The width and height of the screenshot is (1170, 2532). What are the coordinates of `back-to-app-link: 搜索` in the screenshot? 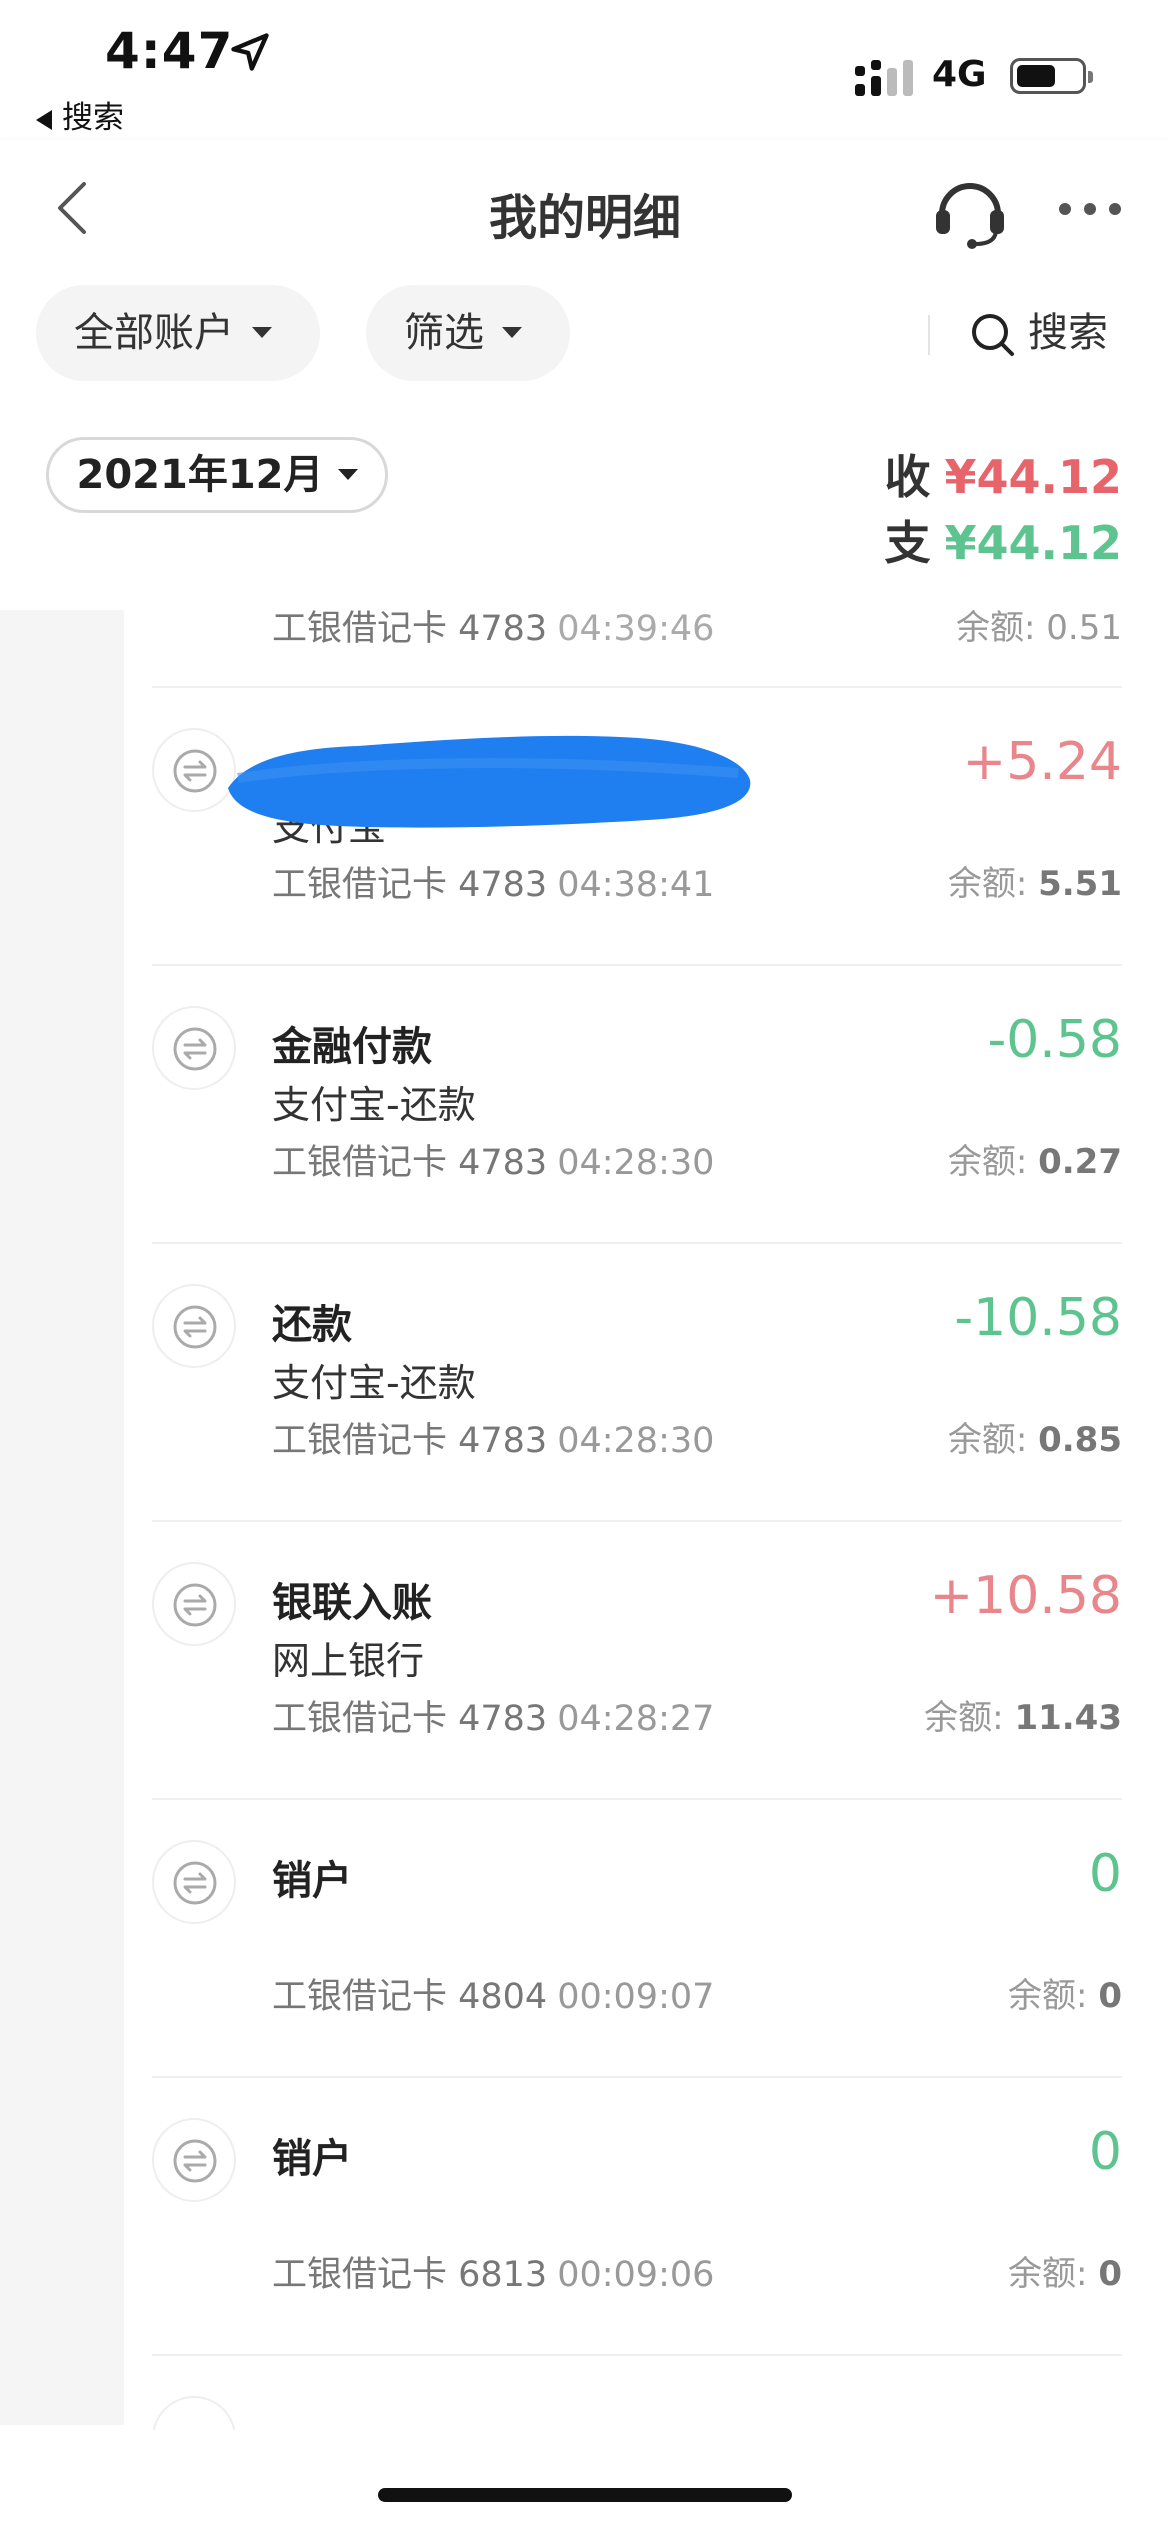 It's located at (80, 114).